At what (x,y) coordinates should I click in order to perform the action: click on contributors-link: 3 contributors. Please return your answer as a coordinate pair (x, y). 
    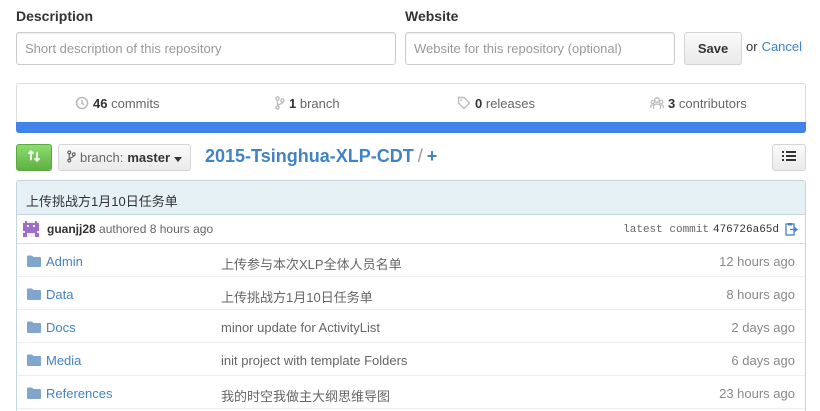
    Looking at the image, I should click on (698, 104).